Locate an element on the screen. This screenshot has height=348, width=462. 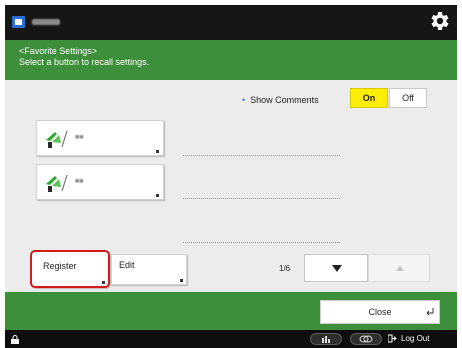
status-bar: Log Out is located at coordinates (231, 339).